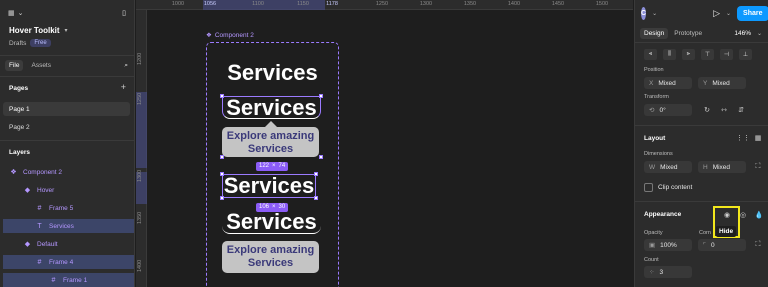  What do you see at coordinates (707, 54) in the screenshot?
I see `align-top-icon: ⊤` at bounding box center [707, 54].